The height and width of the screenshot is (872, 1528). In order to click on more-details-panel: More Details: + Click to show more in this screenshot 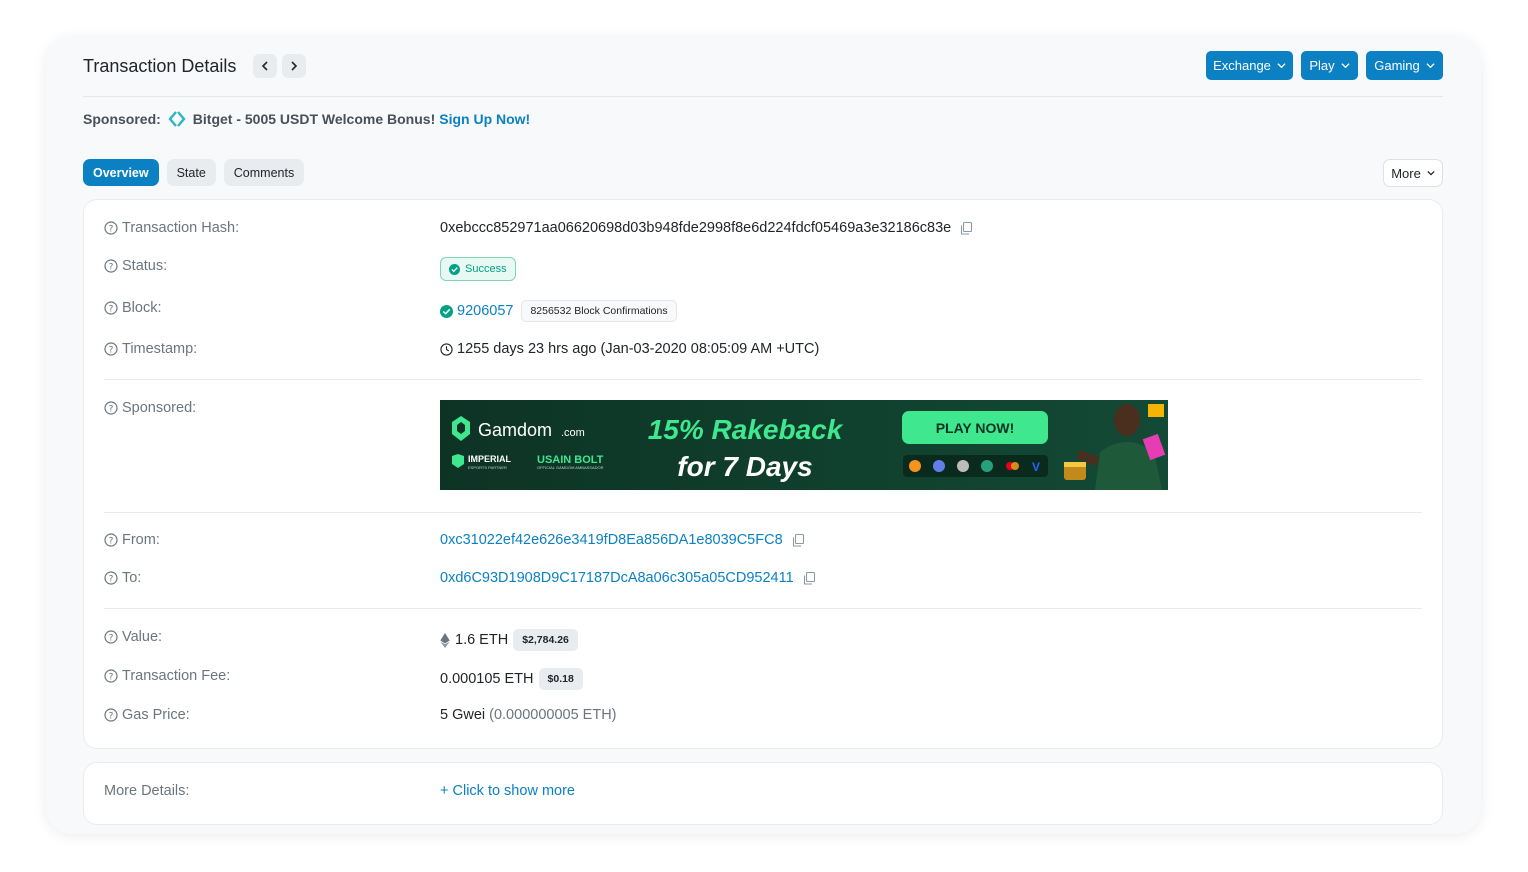, I will do `click(763, 793)`.